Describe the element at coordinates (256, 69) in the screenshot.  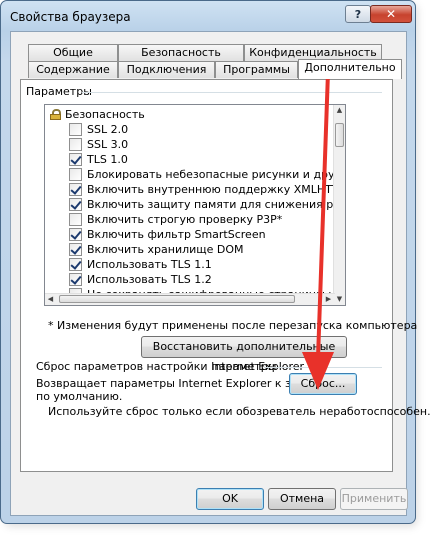
I see `tab-programs: Программы` at that location.